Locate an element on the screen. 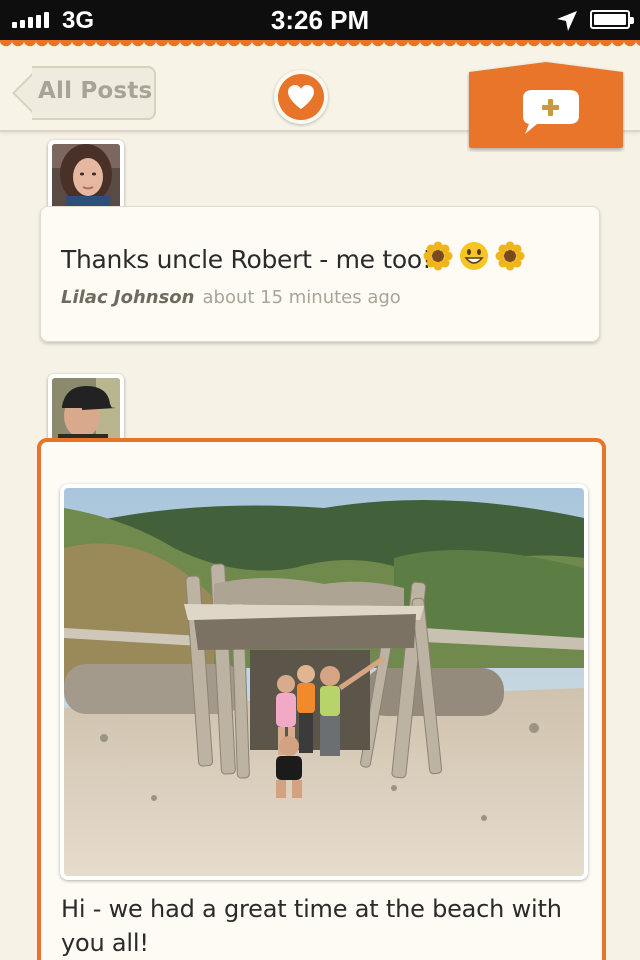  commenter-avatar is located at coordinates (86, 182).